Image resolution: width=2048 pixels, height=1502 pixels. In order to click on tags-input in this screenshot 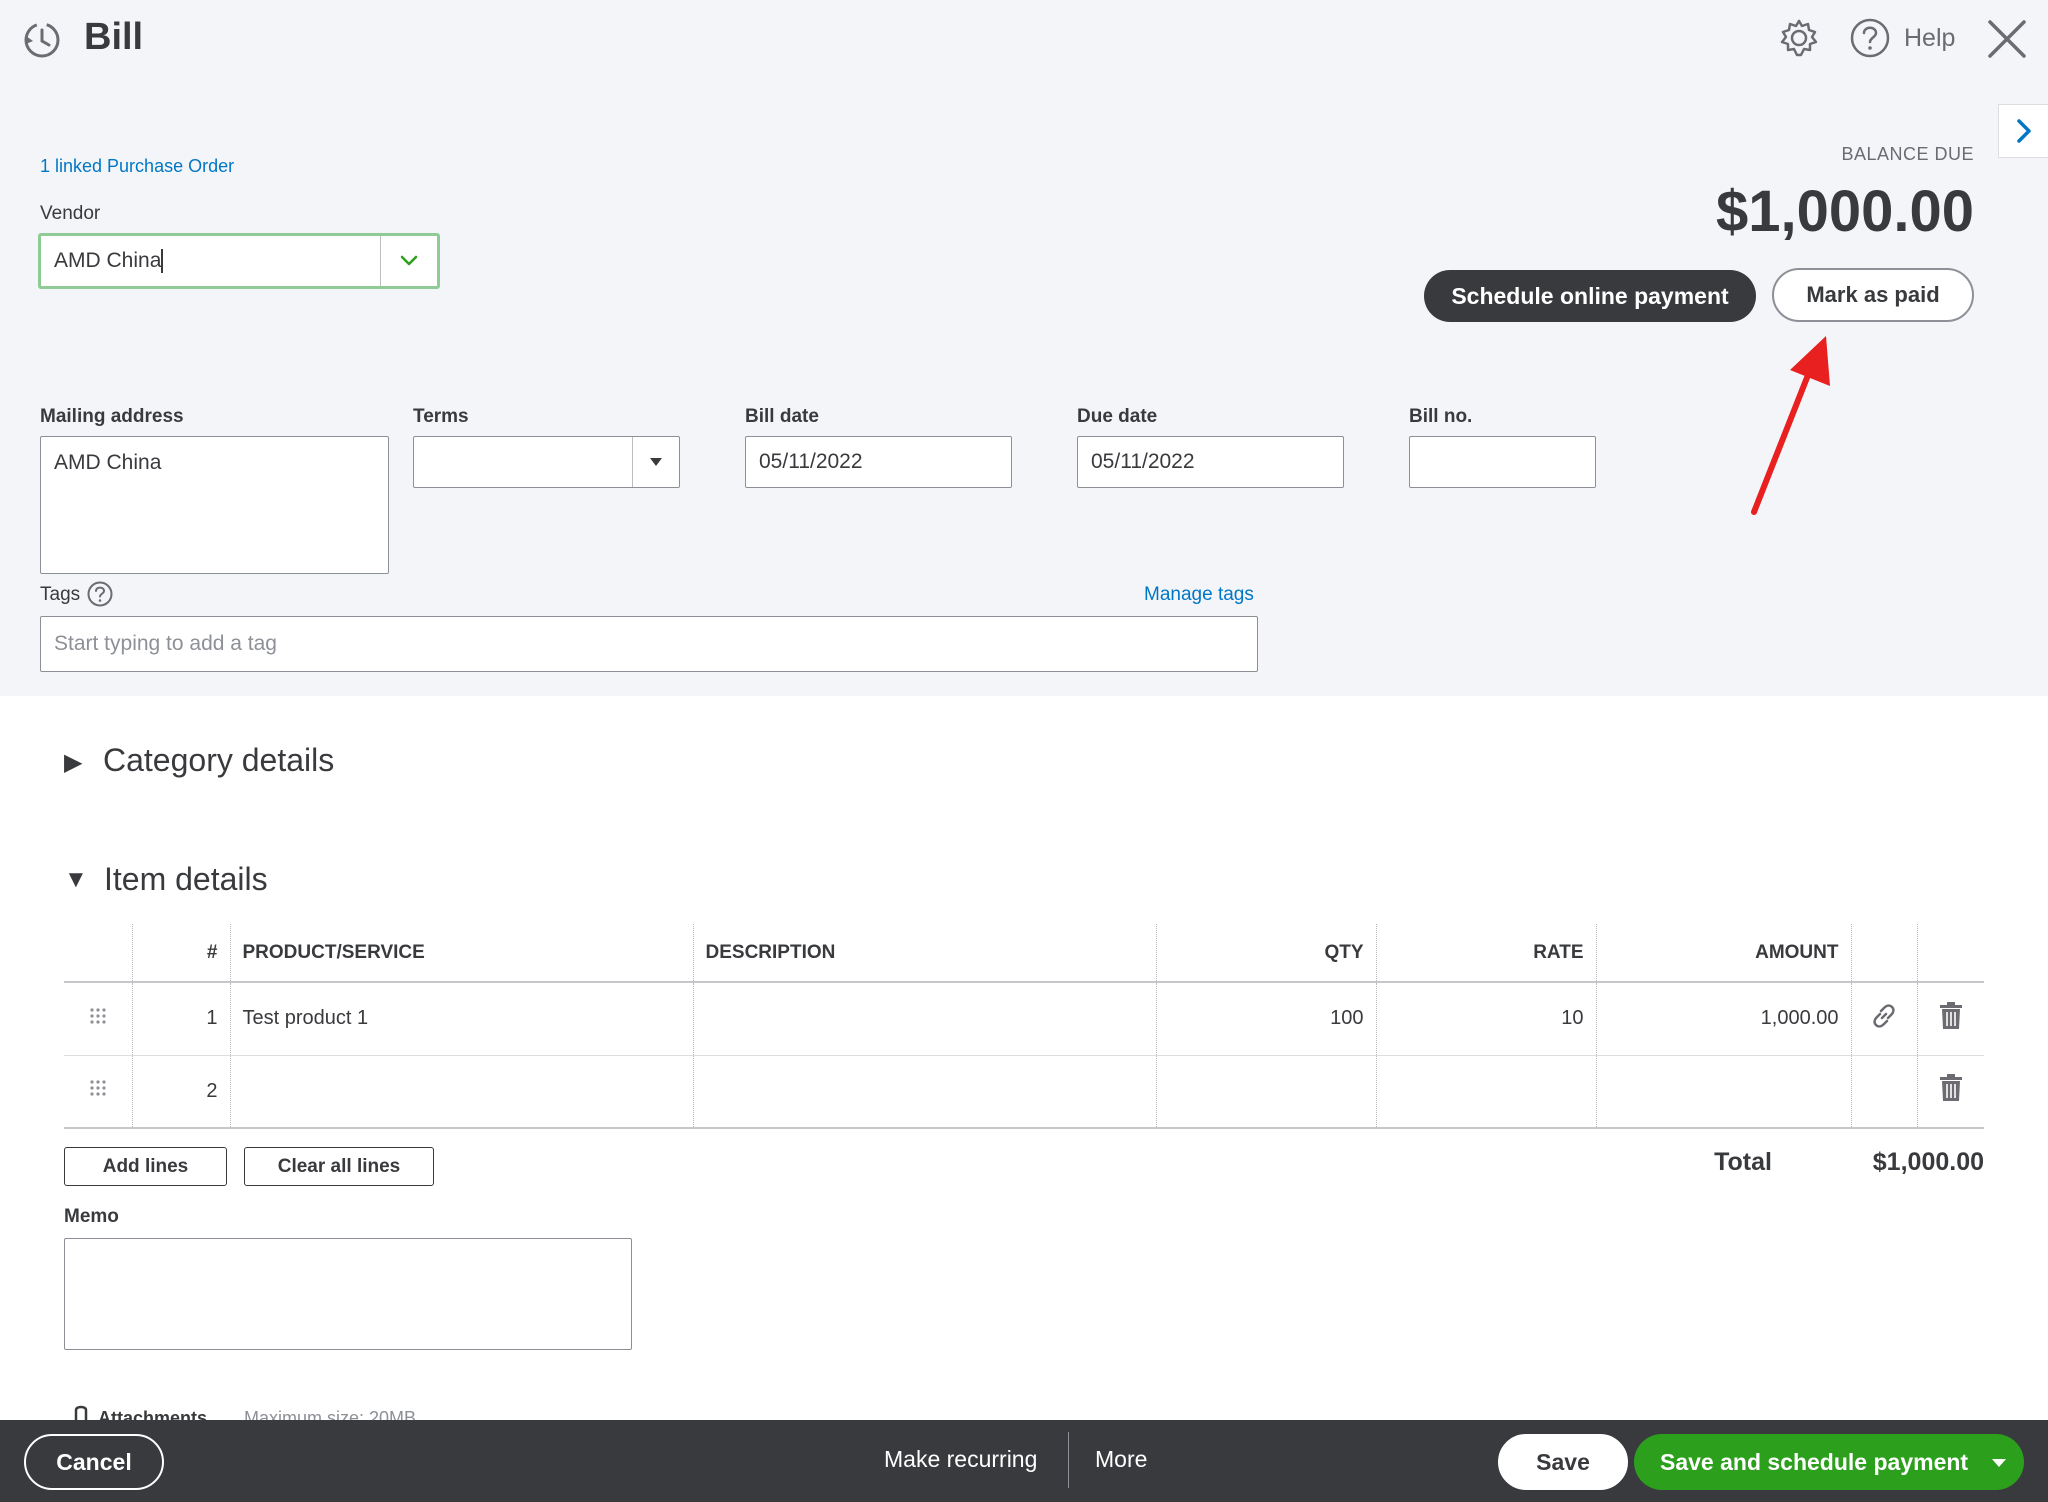, I will do `click(649, 644)`.